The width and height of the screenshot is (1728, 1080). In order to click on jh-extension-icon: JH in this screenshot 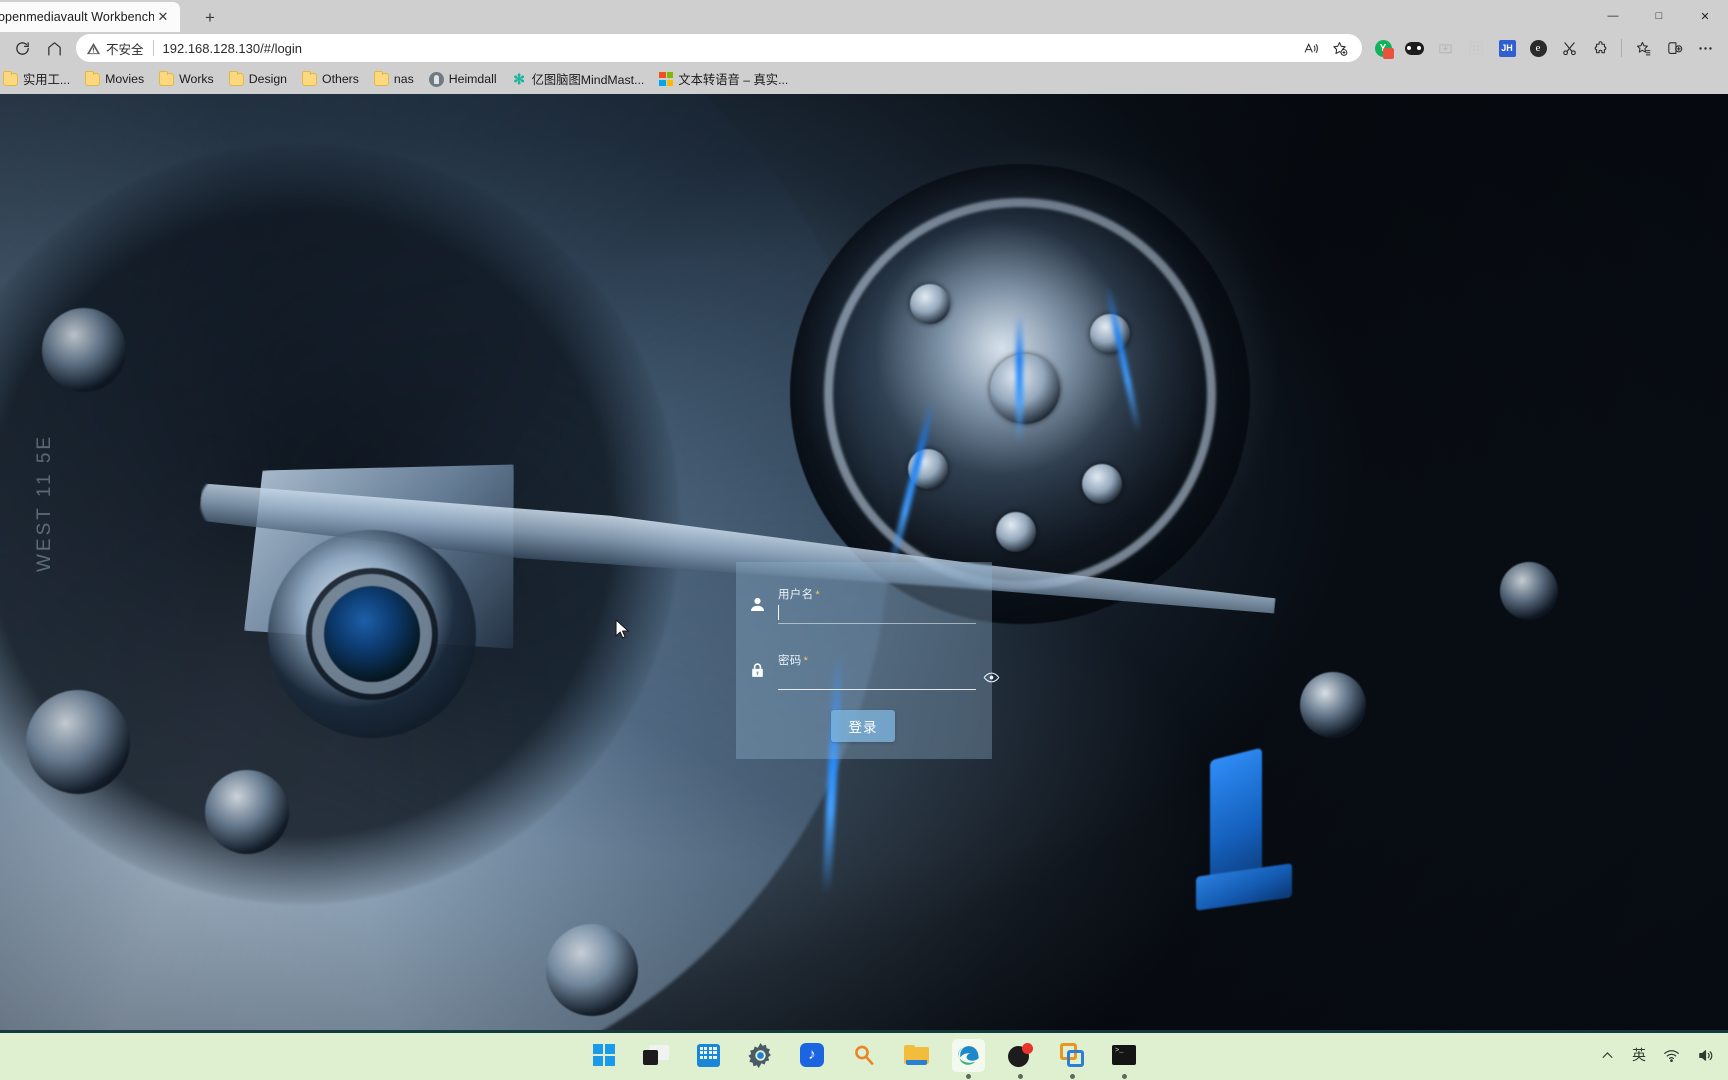, I will do `click(1507, 48)`.